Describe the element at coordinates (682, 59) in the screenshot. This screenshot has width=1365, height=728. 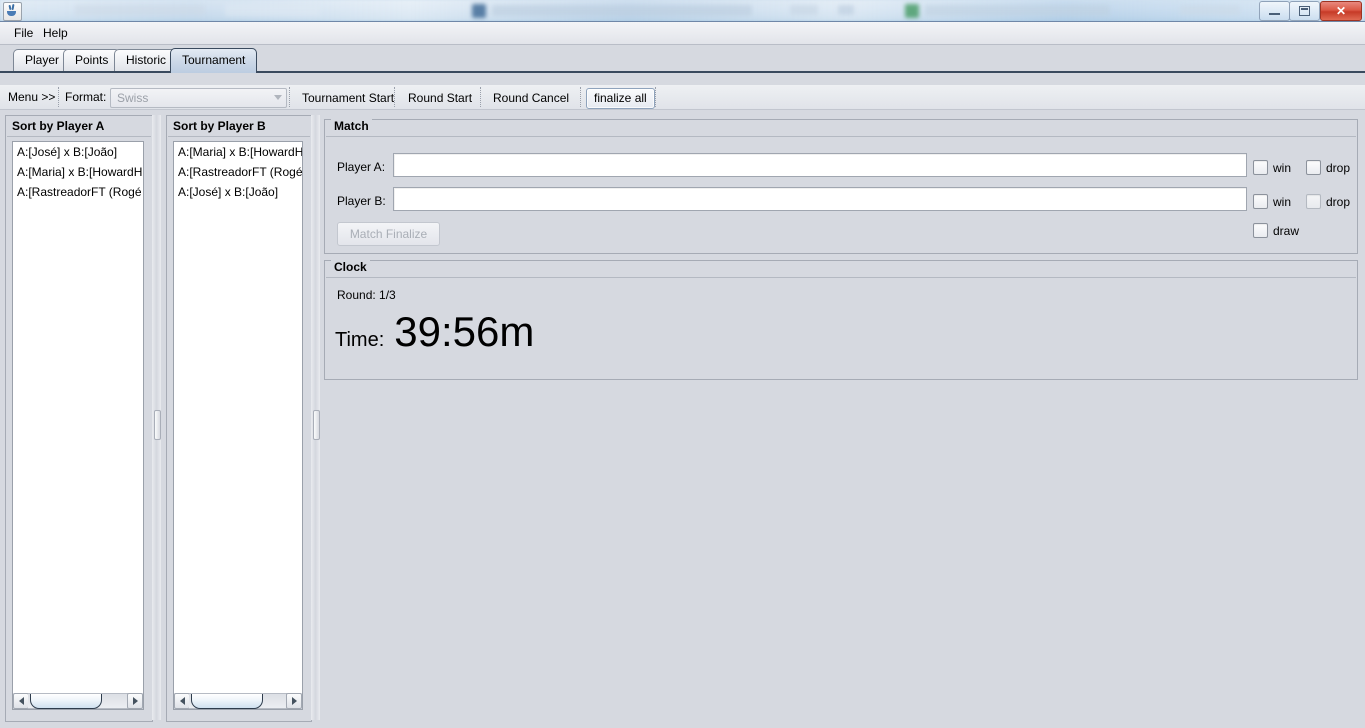
I see `tab-bar: Player Points Historic Tournament` at that location.